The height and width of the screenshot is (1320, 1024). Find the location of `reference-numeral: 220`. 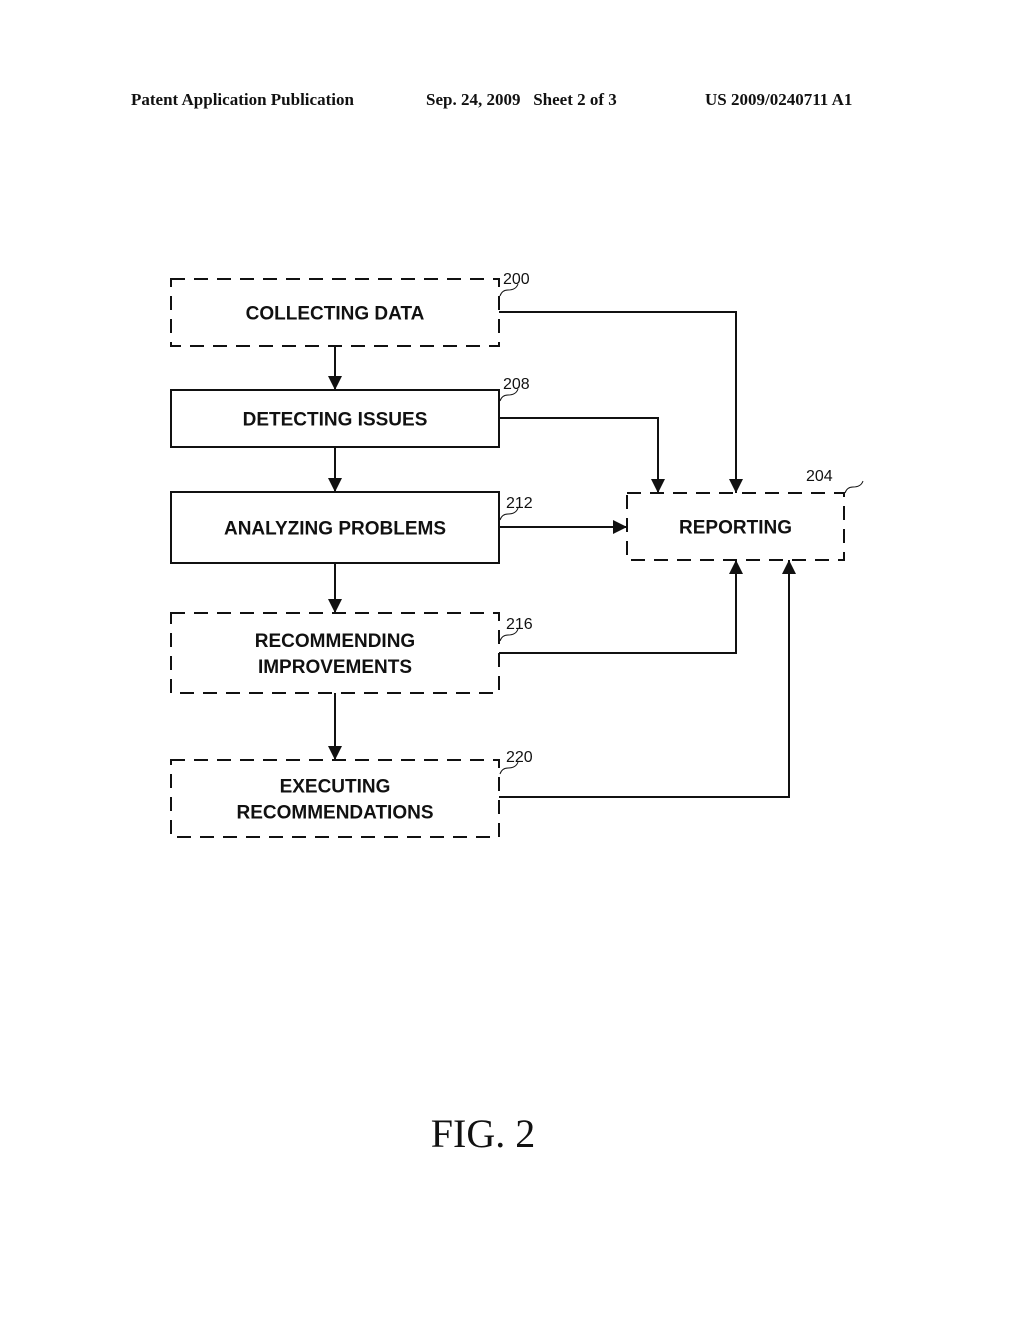

reference-numeral: 220 is located at coordinates (519, 757).